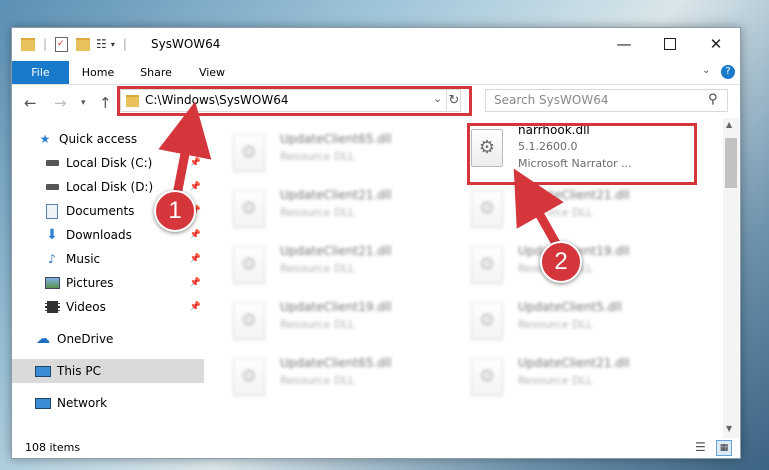 The height and width of the screenshot is (470, 769). Describe the element at coordinates (570, 307) in the screenshot. I see `file-name: UpdateClient5.dll` at that location.